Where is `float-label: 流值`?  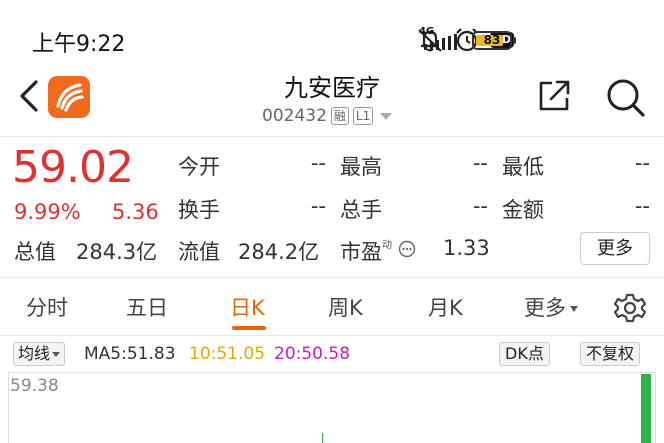 float-label: 流值 is located at coordinates (199, 252).